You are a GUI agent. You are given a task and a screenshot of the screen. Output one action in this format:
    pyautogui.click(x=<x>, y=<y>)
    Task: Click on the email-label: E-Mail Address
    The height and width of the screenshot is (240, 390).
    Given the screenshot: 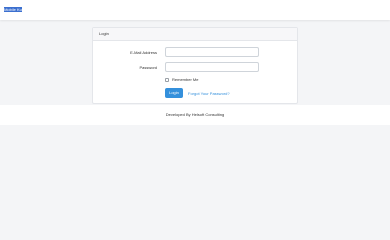 What is the action you would take?
    pyautogui.click(x=143, y=52)
    